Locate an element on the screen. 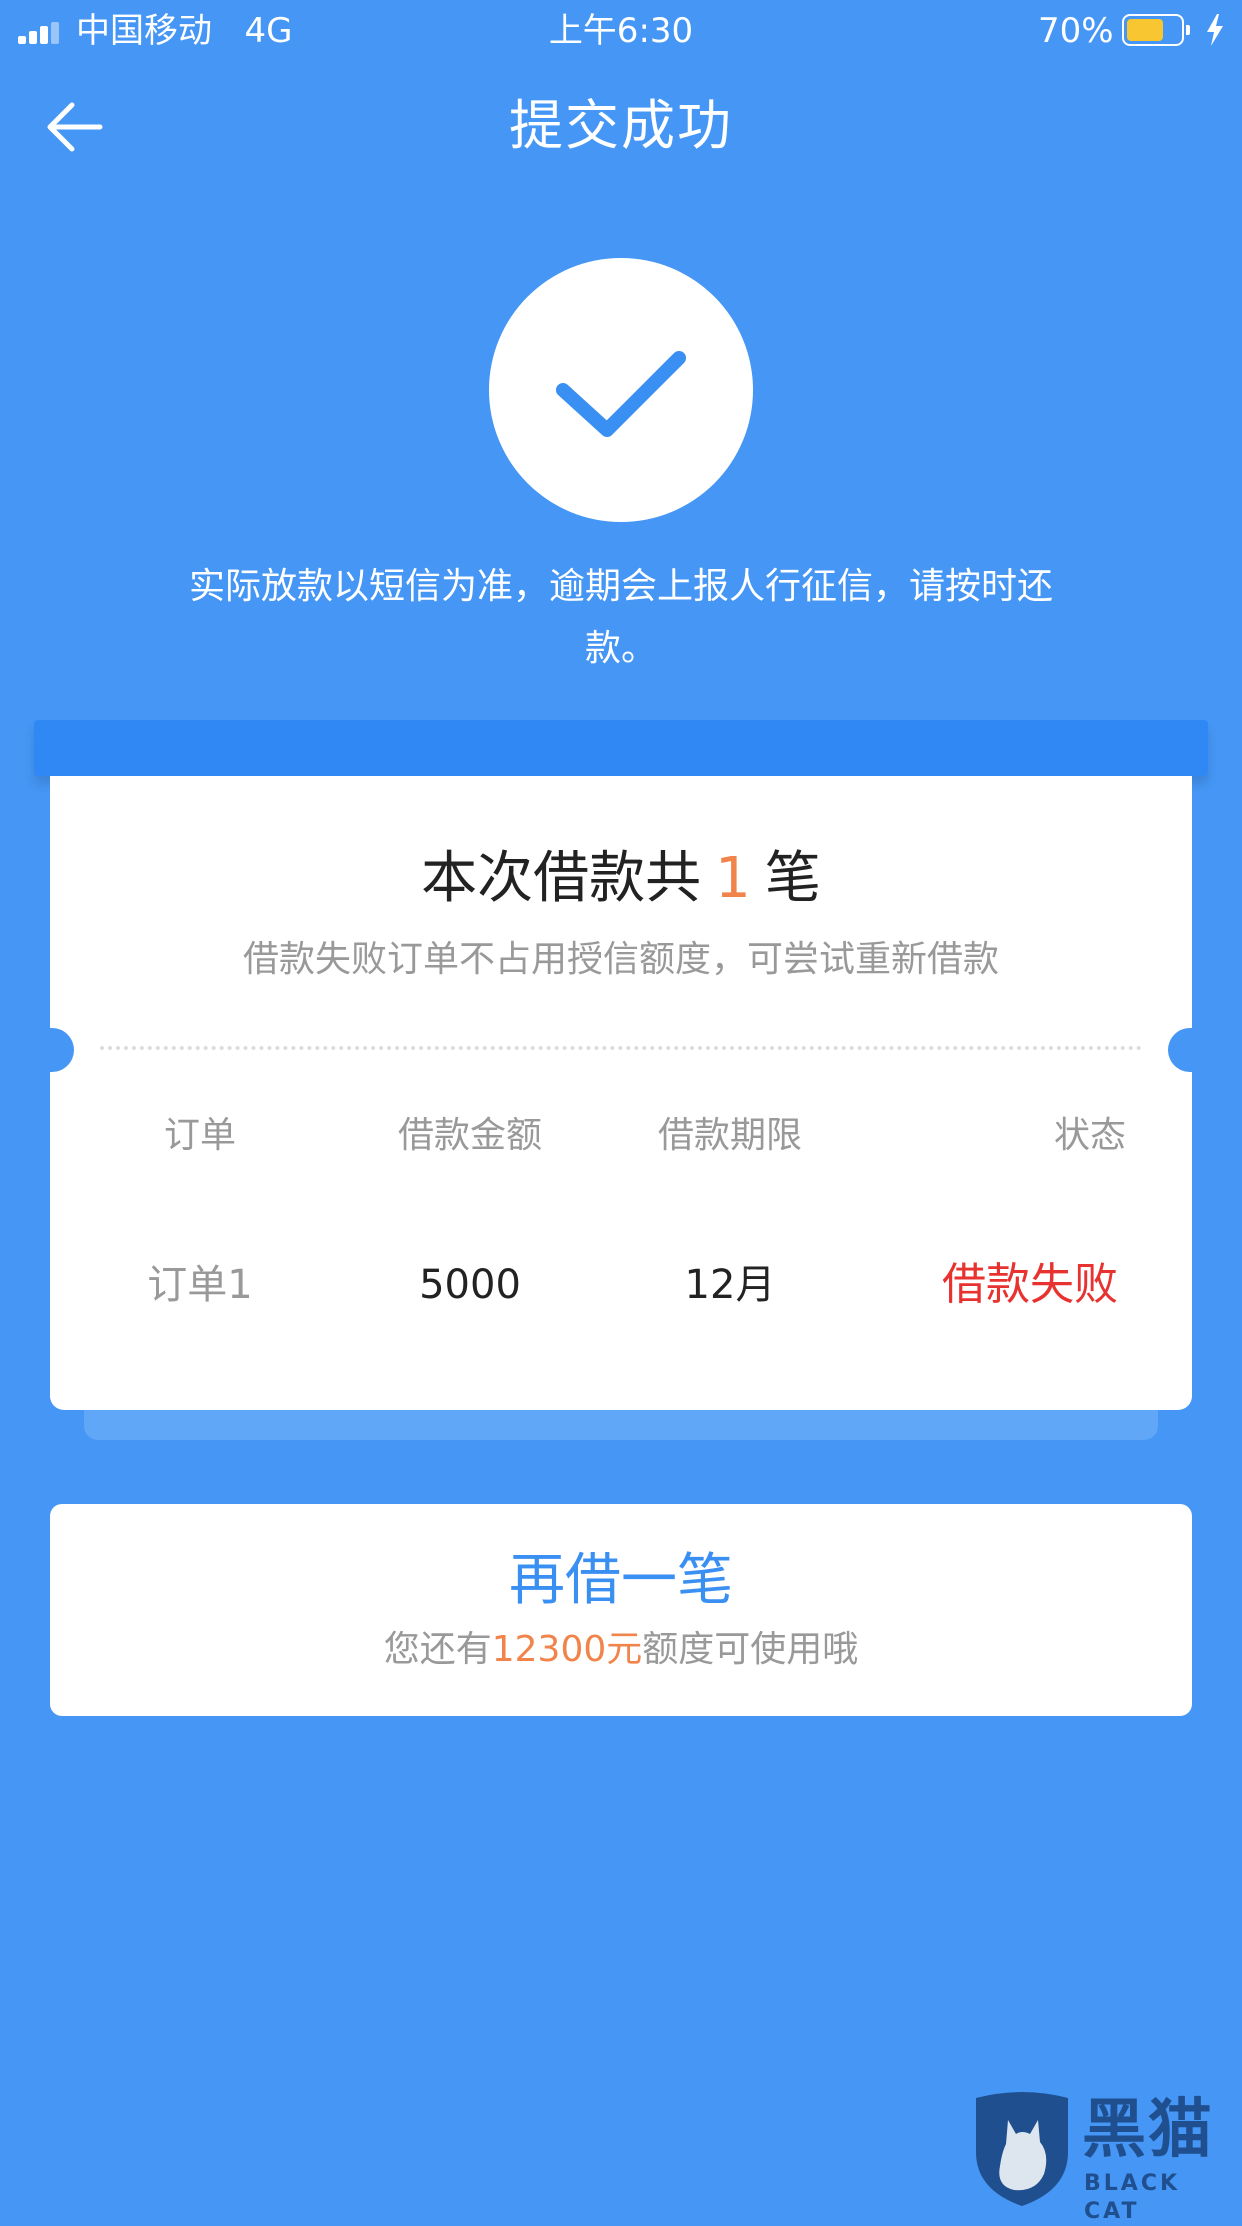  battery-percent: 70% is located at coordinates (1076, 31).